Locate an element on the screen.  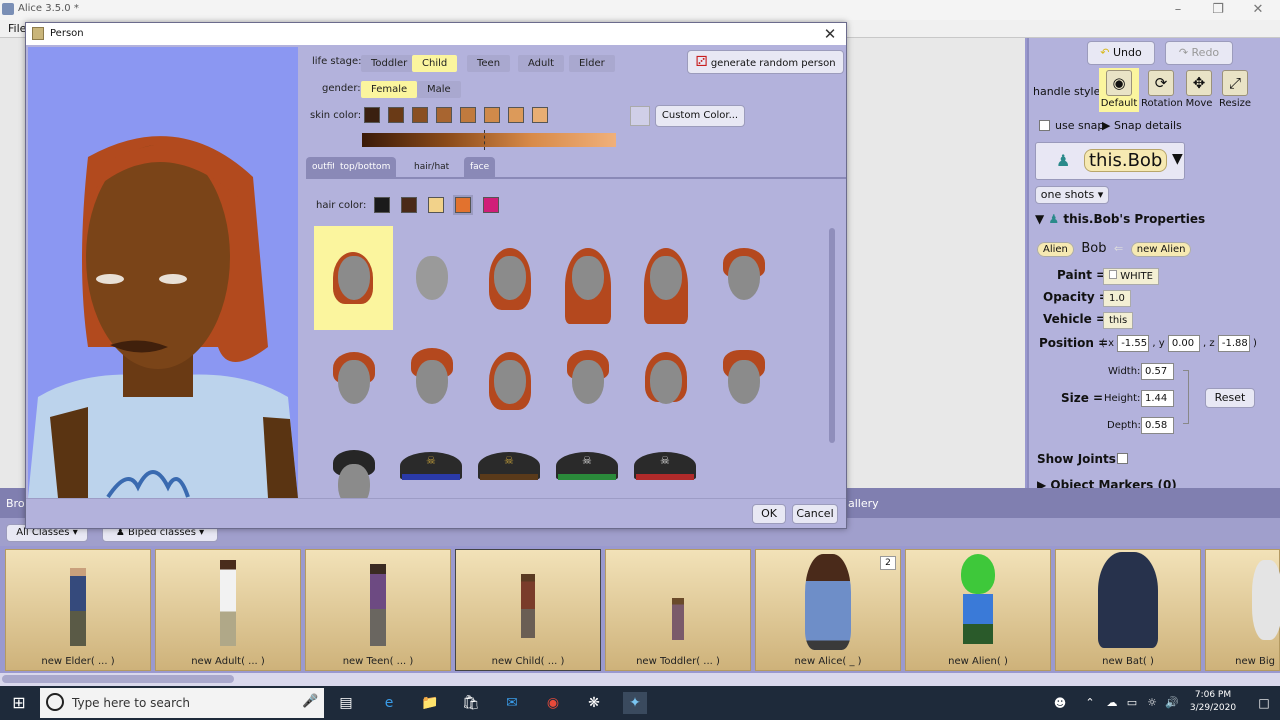
chrome-icon: ◉ is located at coordinates (553, 703).